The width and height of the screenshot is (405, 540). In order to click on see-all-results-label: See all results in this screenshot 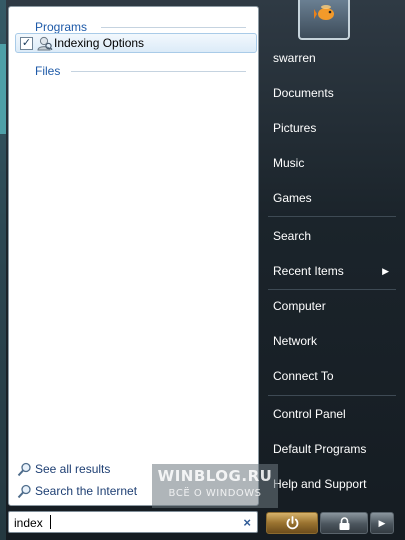, I will do `click(73, 469)`.